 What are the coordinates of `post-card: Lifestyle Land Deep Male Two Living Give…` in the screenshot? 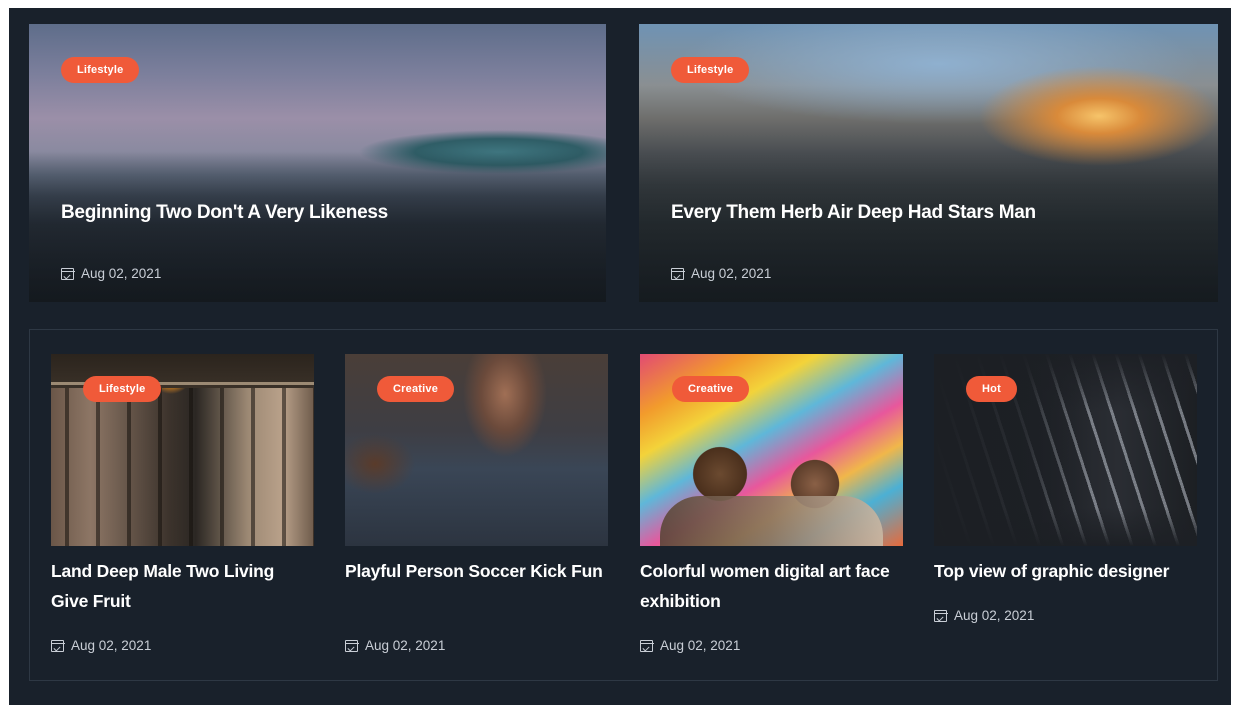 It's located at (182, 503).